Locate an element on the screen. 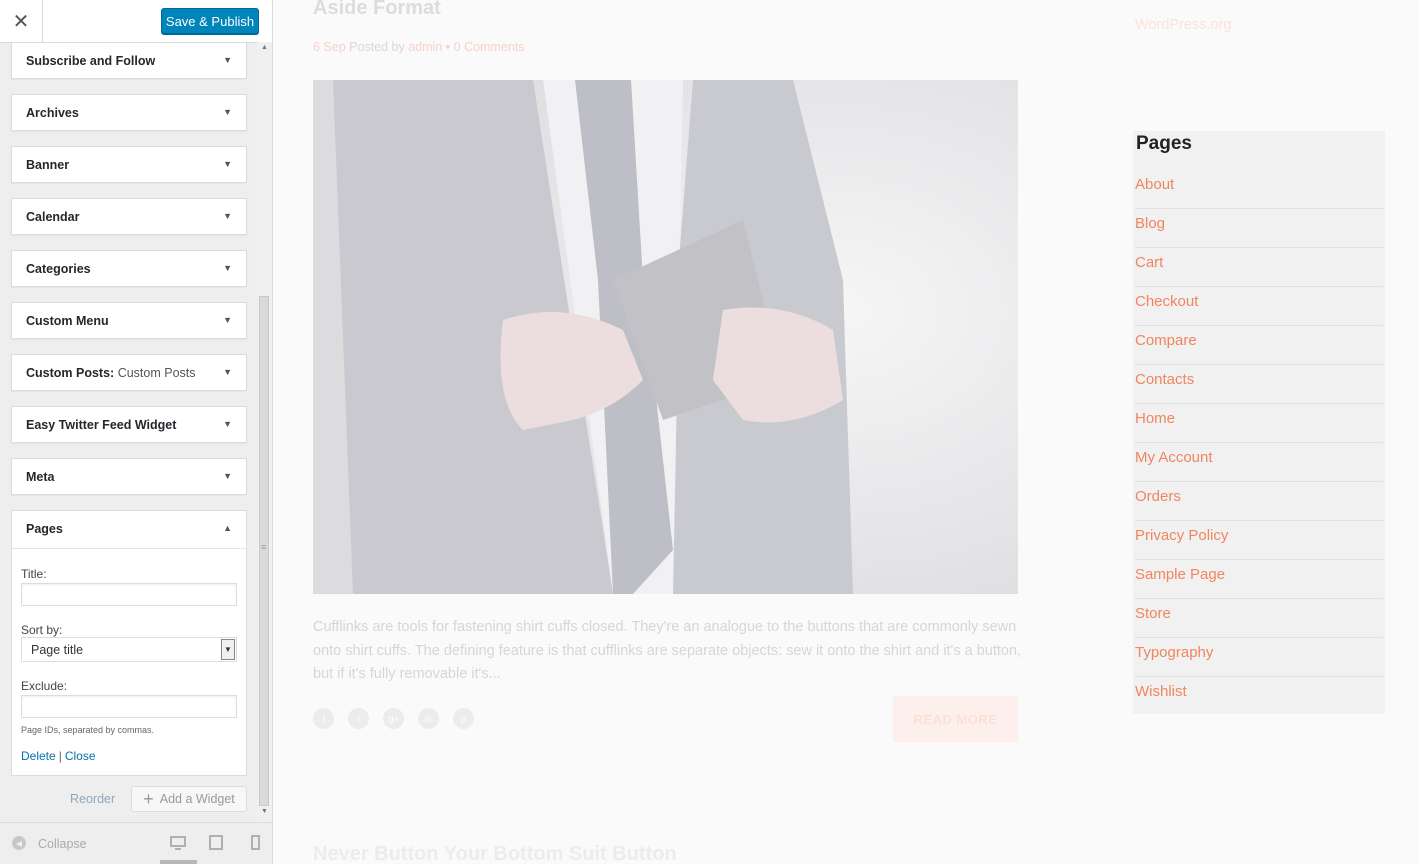  widget-easy-twitter-feed: Easy Twitter Feed Widget ▼ is located at coordinates (129, 424).